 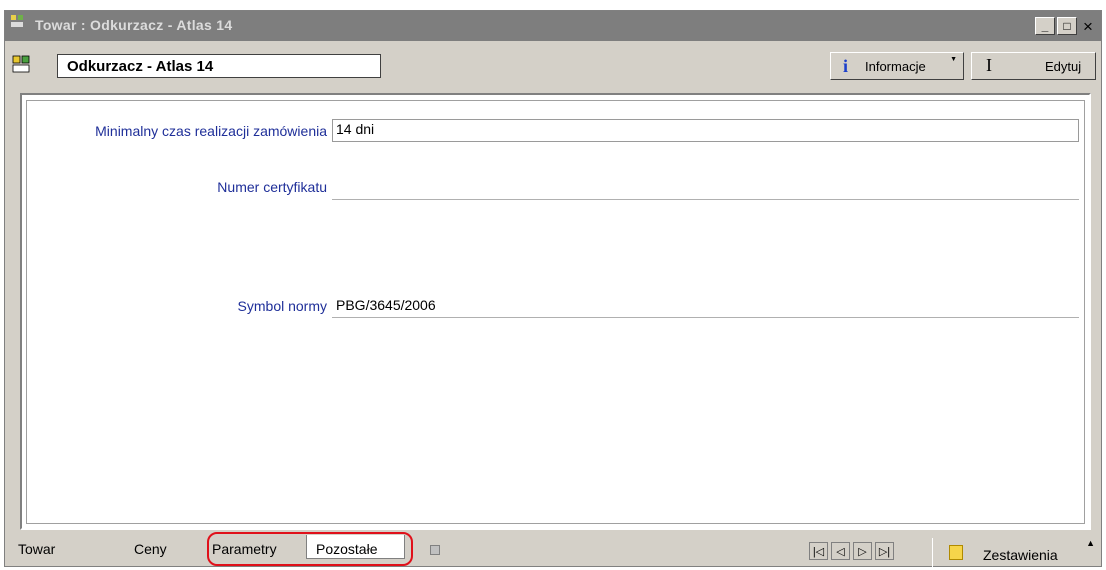 I want to click on info-icon: i, so click(x=846, y=66).